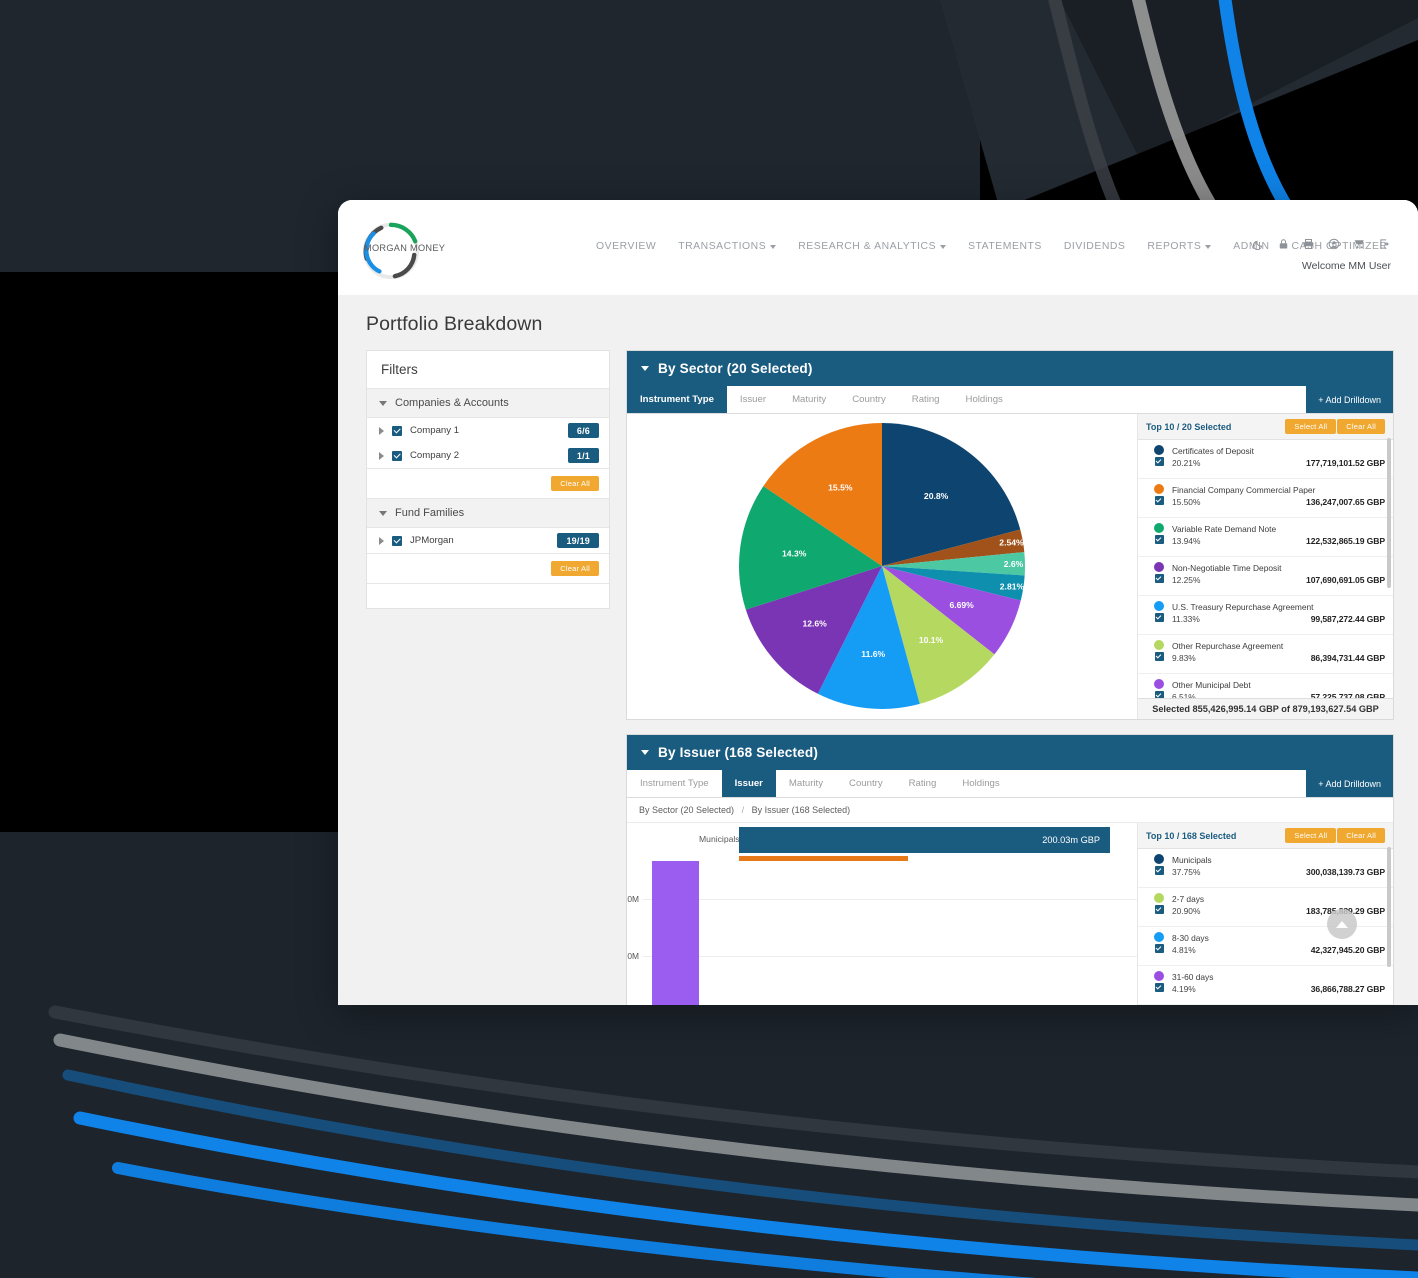 The image size is (1418, 1278). What do you see at coordinates (488, 455) in the screenshot?
I see `filter-row-company-2: Company 2 1/1` at bounding box center [488, 455].